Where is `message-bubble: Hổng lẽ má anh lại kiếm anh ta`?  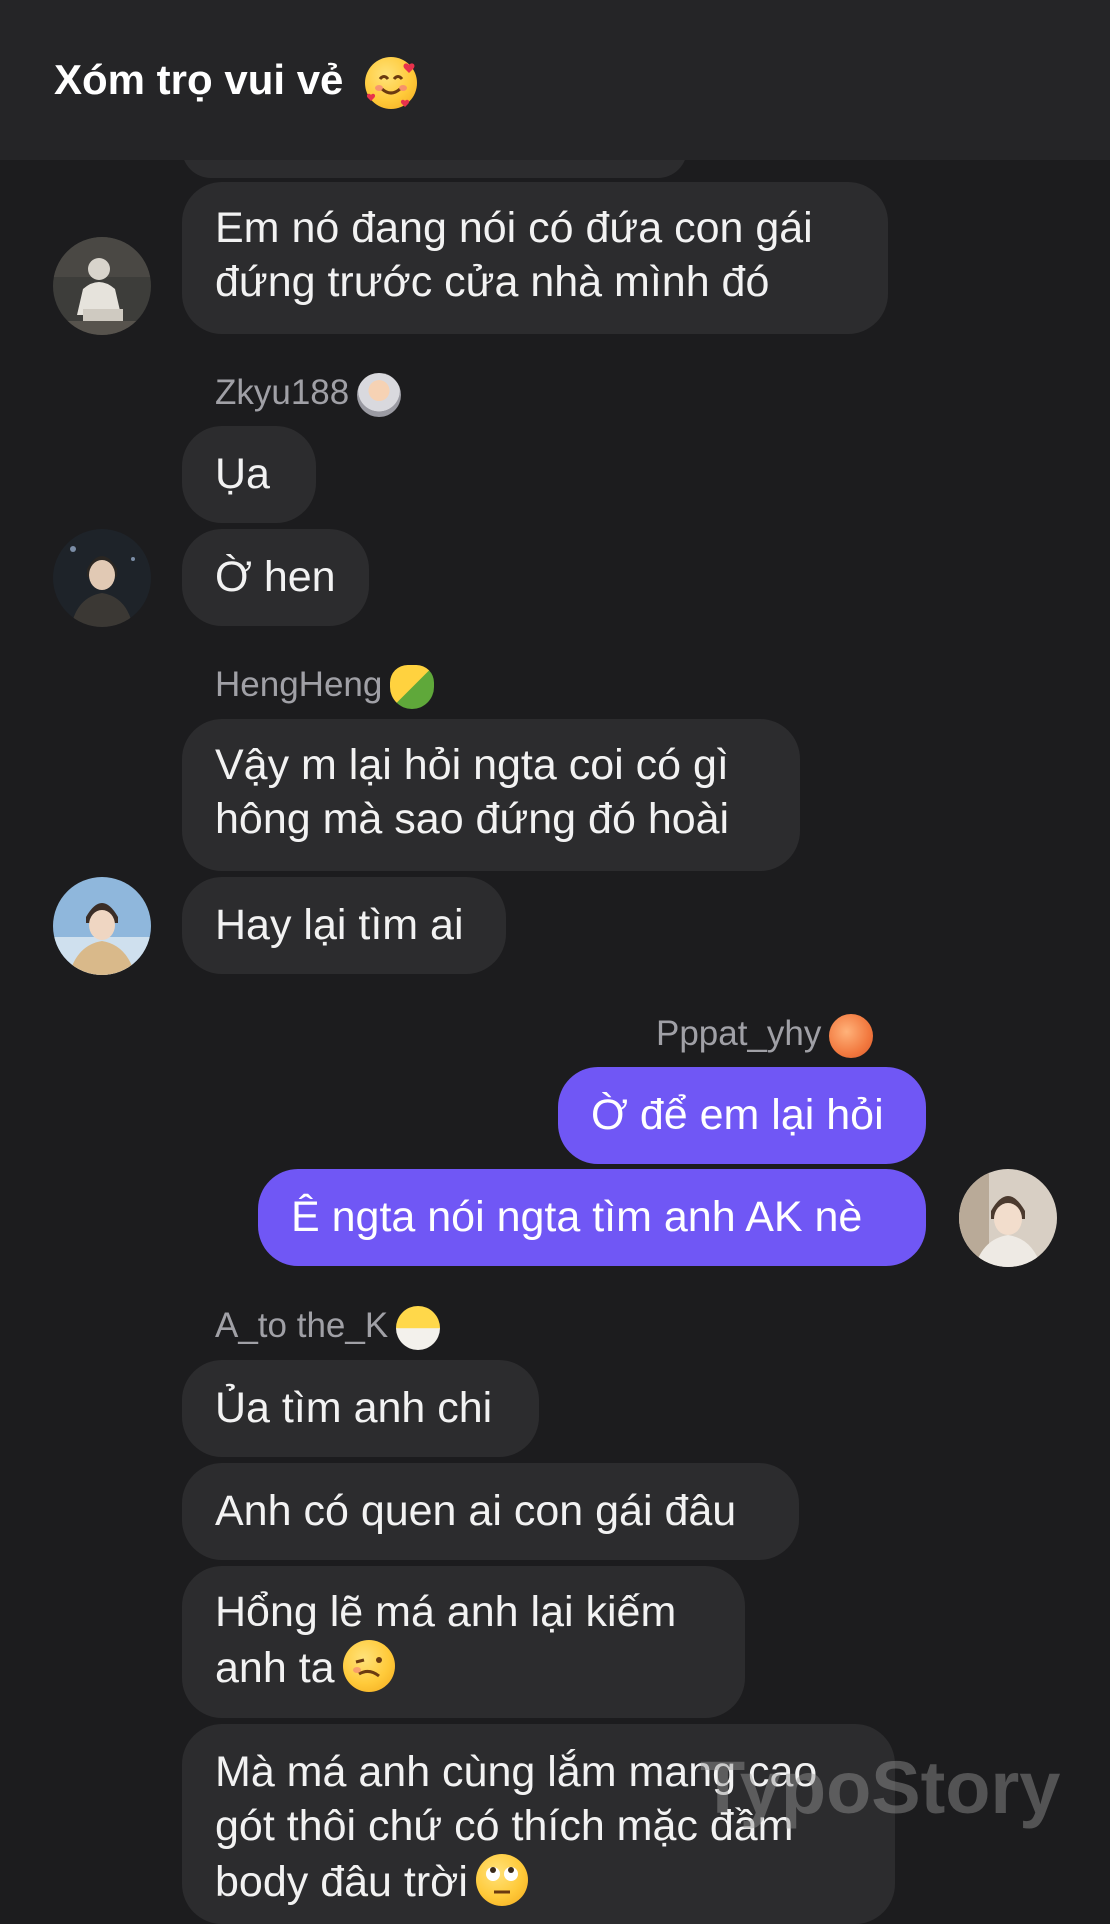
message-bubble: Hổng lẽ má anh lại kiếm anh ta is located at coordinates (463, 1642).